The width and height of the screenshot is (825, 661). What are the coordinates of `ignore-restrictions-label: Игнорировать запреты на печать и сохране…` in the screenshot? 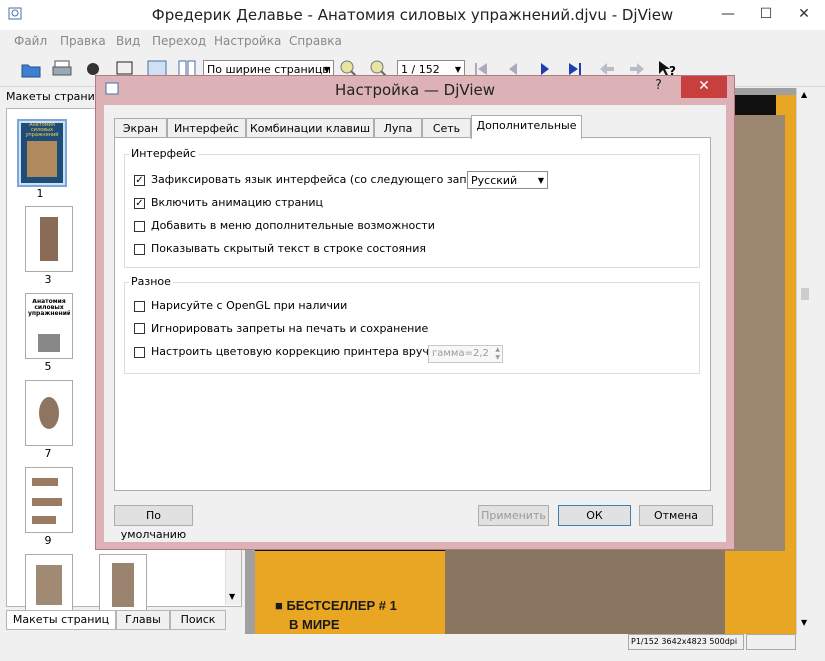 It's located at (290, 328).